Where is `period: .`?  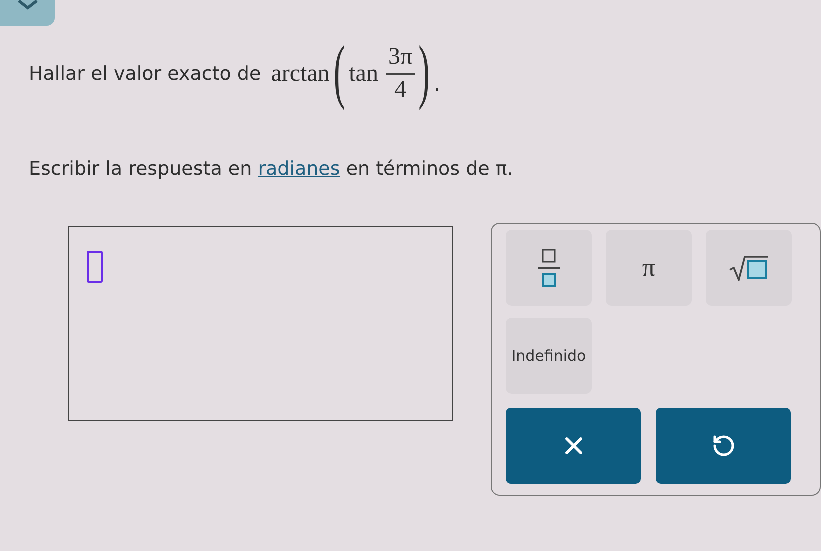
period: . is located at coordinates (437, 84).